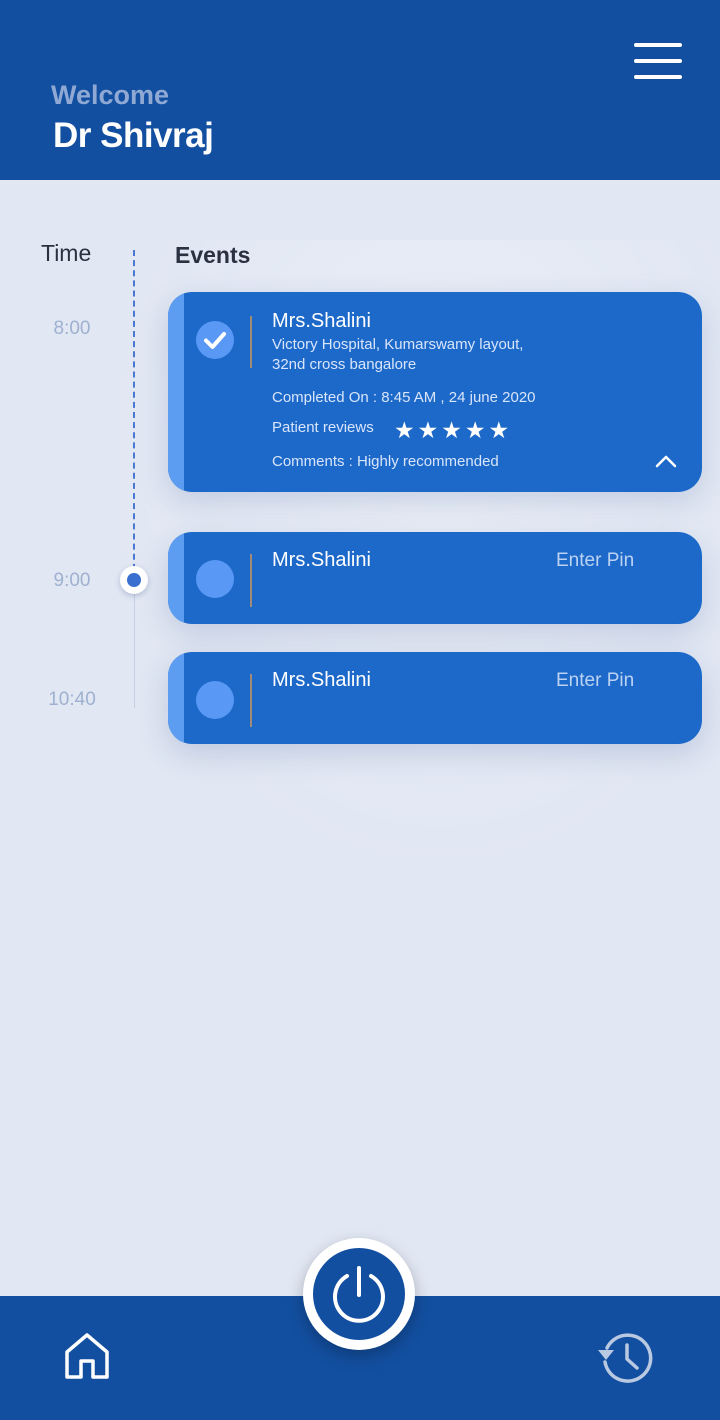 Image resolution: width=720 pixels, height=1420 pixels. Describe the element at coordinates (626, 1357) in the screenshot. I see `history-icon` at that location.